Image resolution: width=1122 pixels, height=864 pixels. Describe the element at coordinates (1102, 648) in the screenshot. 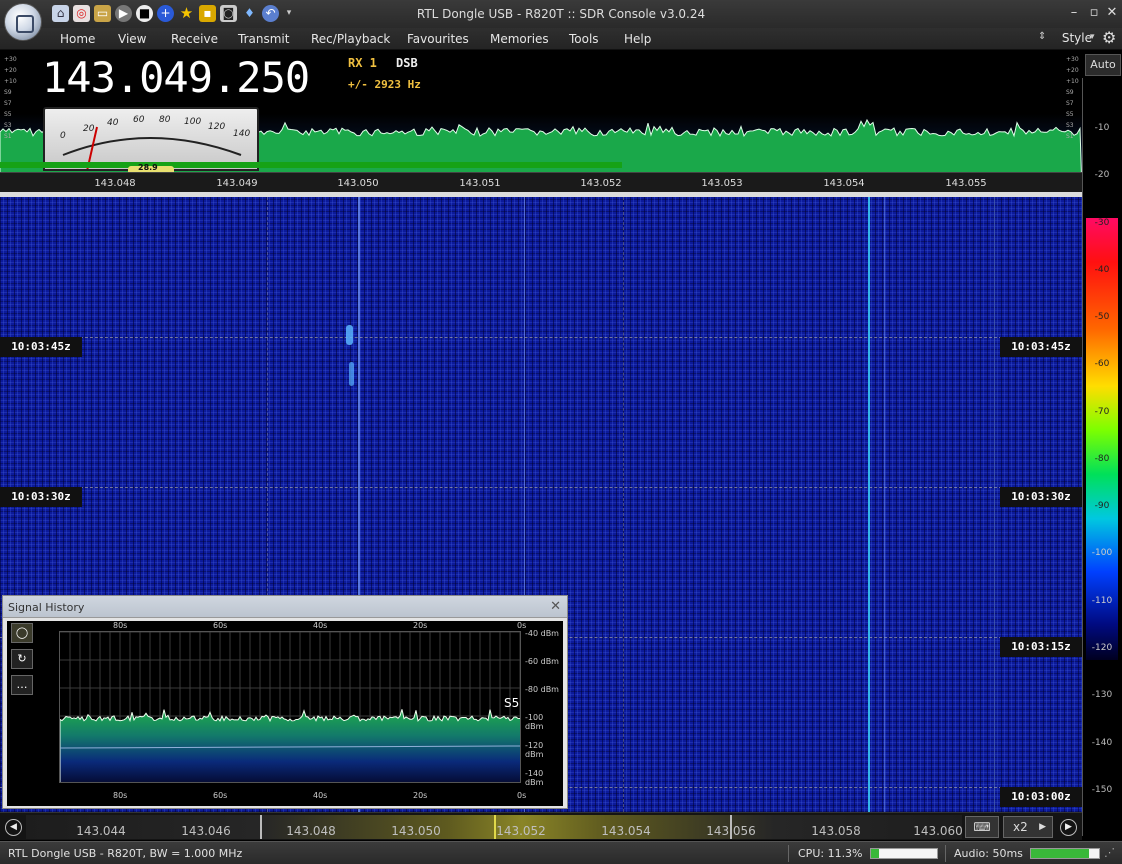

I see `colorbar-label: -120` at that location.